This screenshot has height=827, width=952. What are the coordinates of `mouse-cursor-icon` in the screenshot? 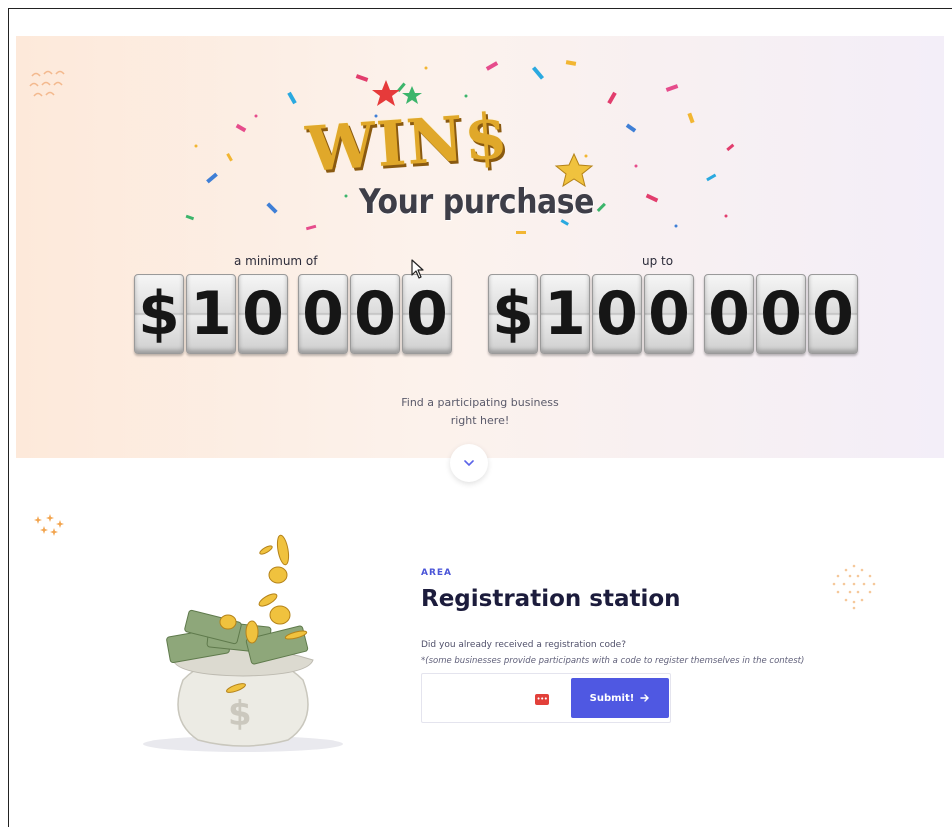 It's located at (417, 269).